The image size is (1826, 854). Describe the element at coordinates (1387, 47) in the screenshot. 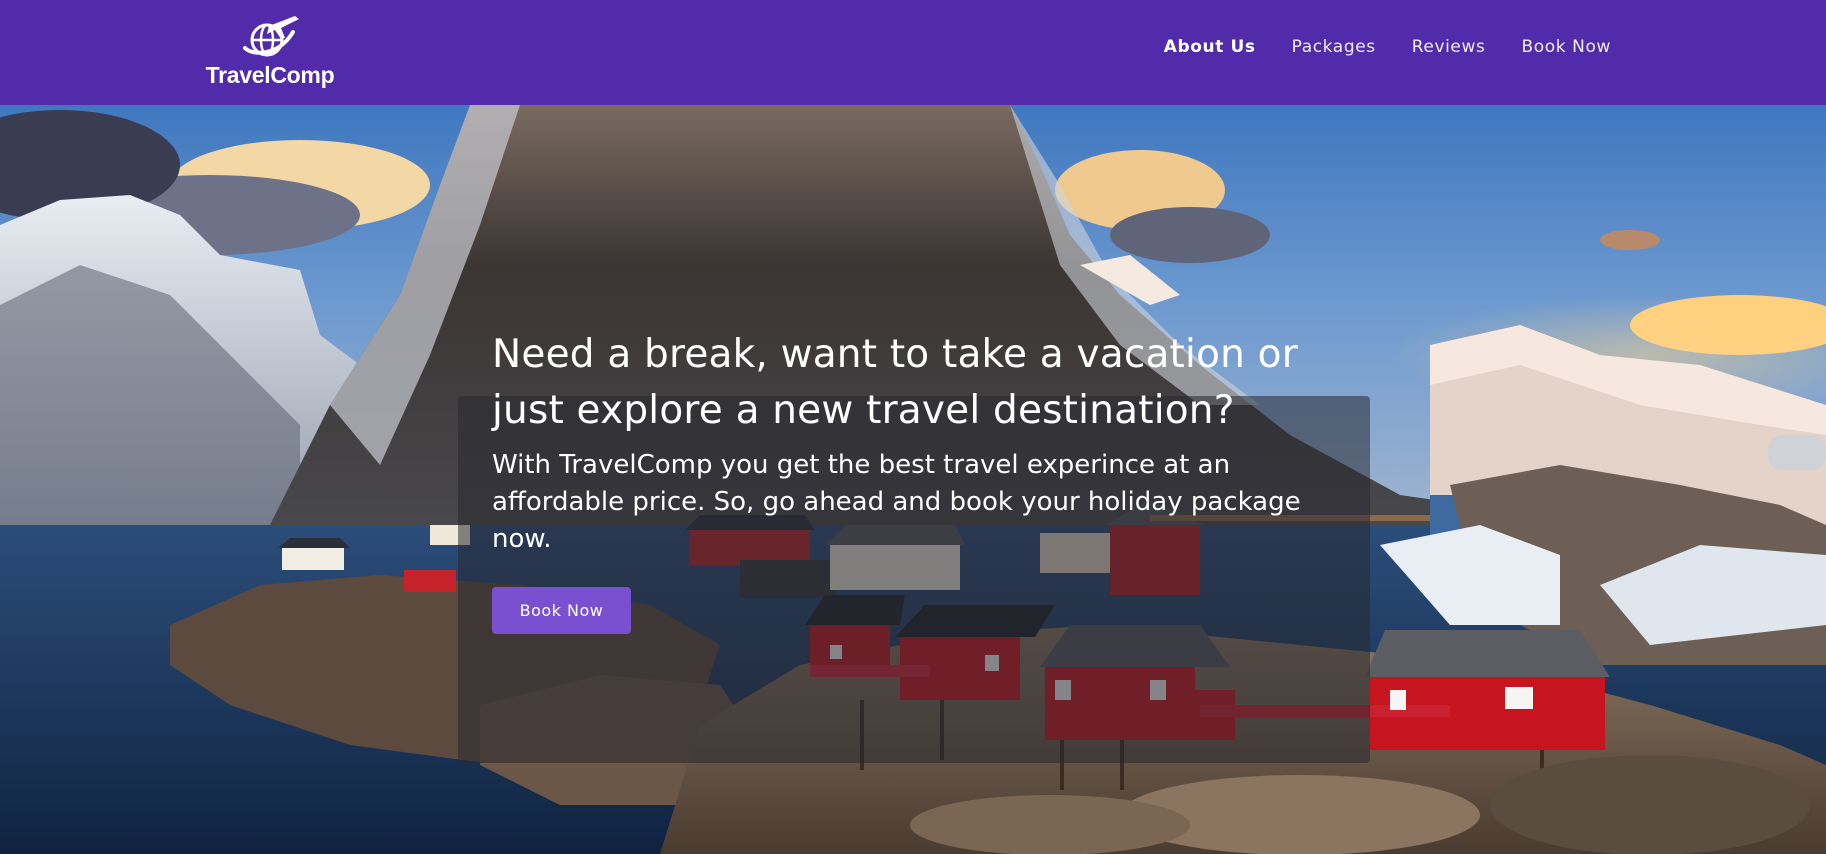

I see `main-nav: About Us Packages Reviews Book Now` at that location.